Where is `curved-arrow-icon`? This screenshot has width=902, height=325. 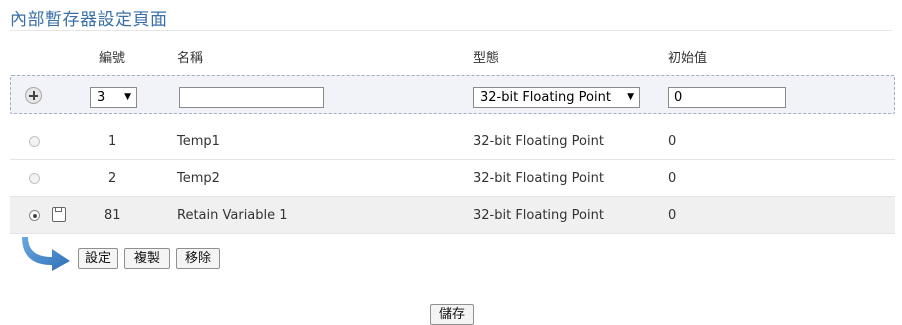 curved-arrow-icon is located at coordinates (46, 254).